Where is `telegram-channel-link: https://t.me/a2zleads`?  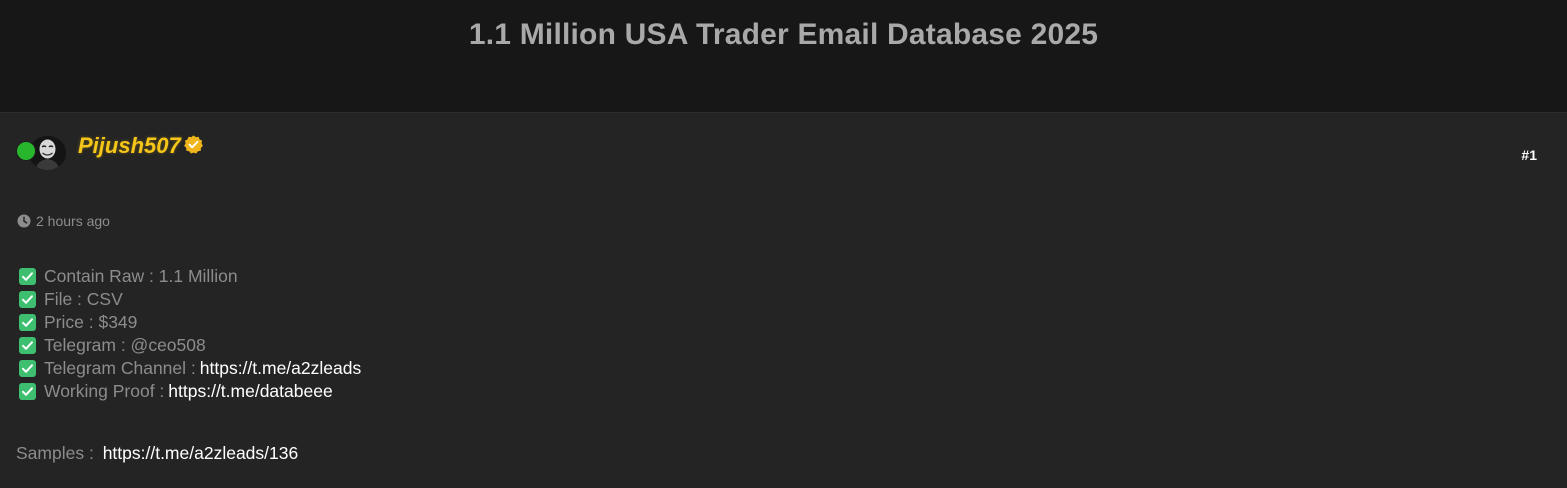 telegram-channel-link: https://t.me/a2zleads is located at coordinates (280, 368).